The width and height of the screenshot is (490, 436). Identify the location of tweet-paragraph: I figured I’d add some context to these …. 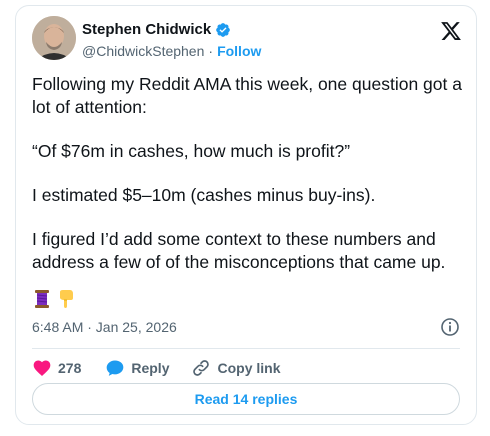
(239, 250).